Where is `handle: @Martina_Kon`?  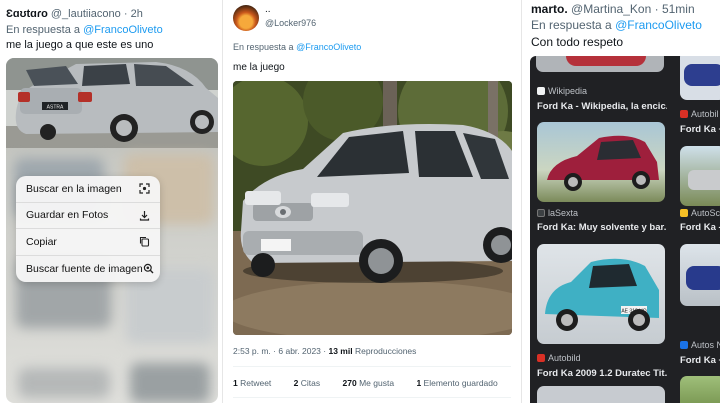
handle: @Martina_Kon is located at coordinates (611, 9).